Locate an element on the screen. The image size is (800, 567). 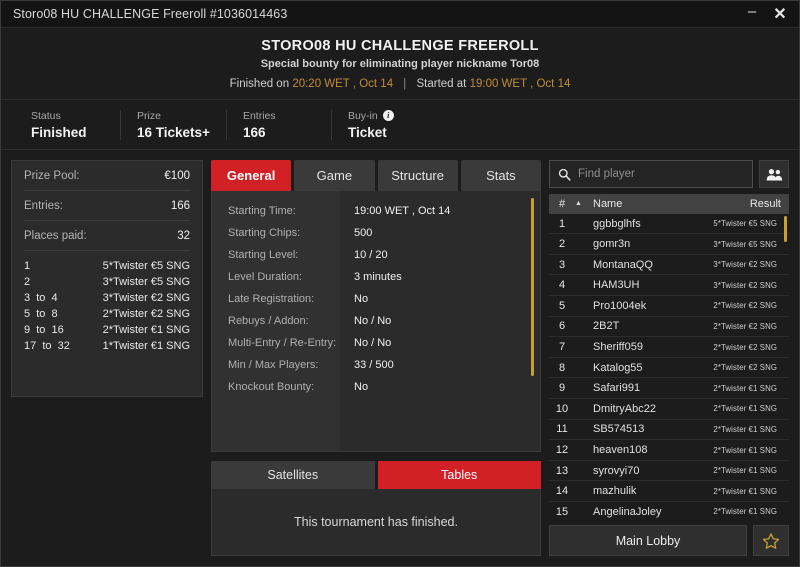
tab-tables: Tables is located at coordinates (459, 474).